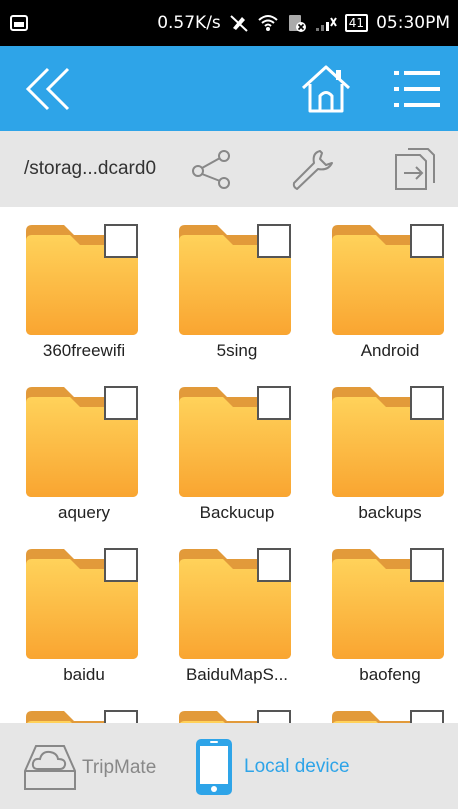 The image size is (458, 809). Describe the element at coordinates (49, 89) in the screenshot. I see `double-chevron-left-icon` at that location.